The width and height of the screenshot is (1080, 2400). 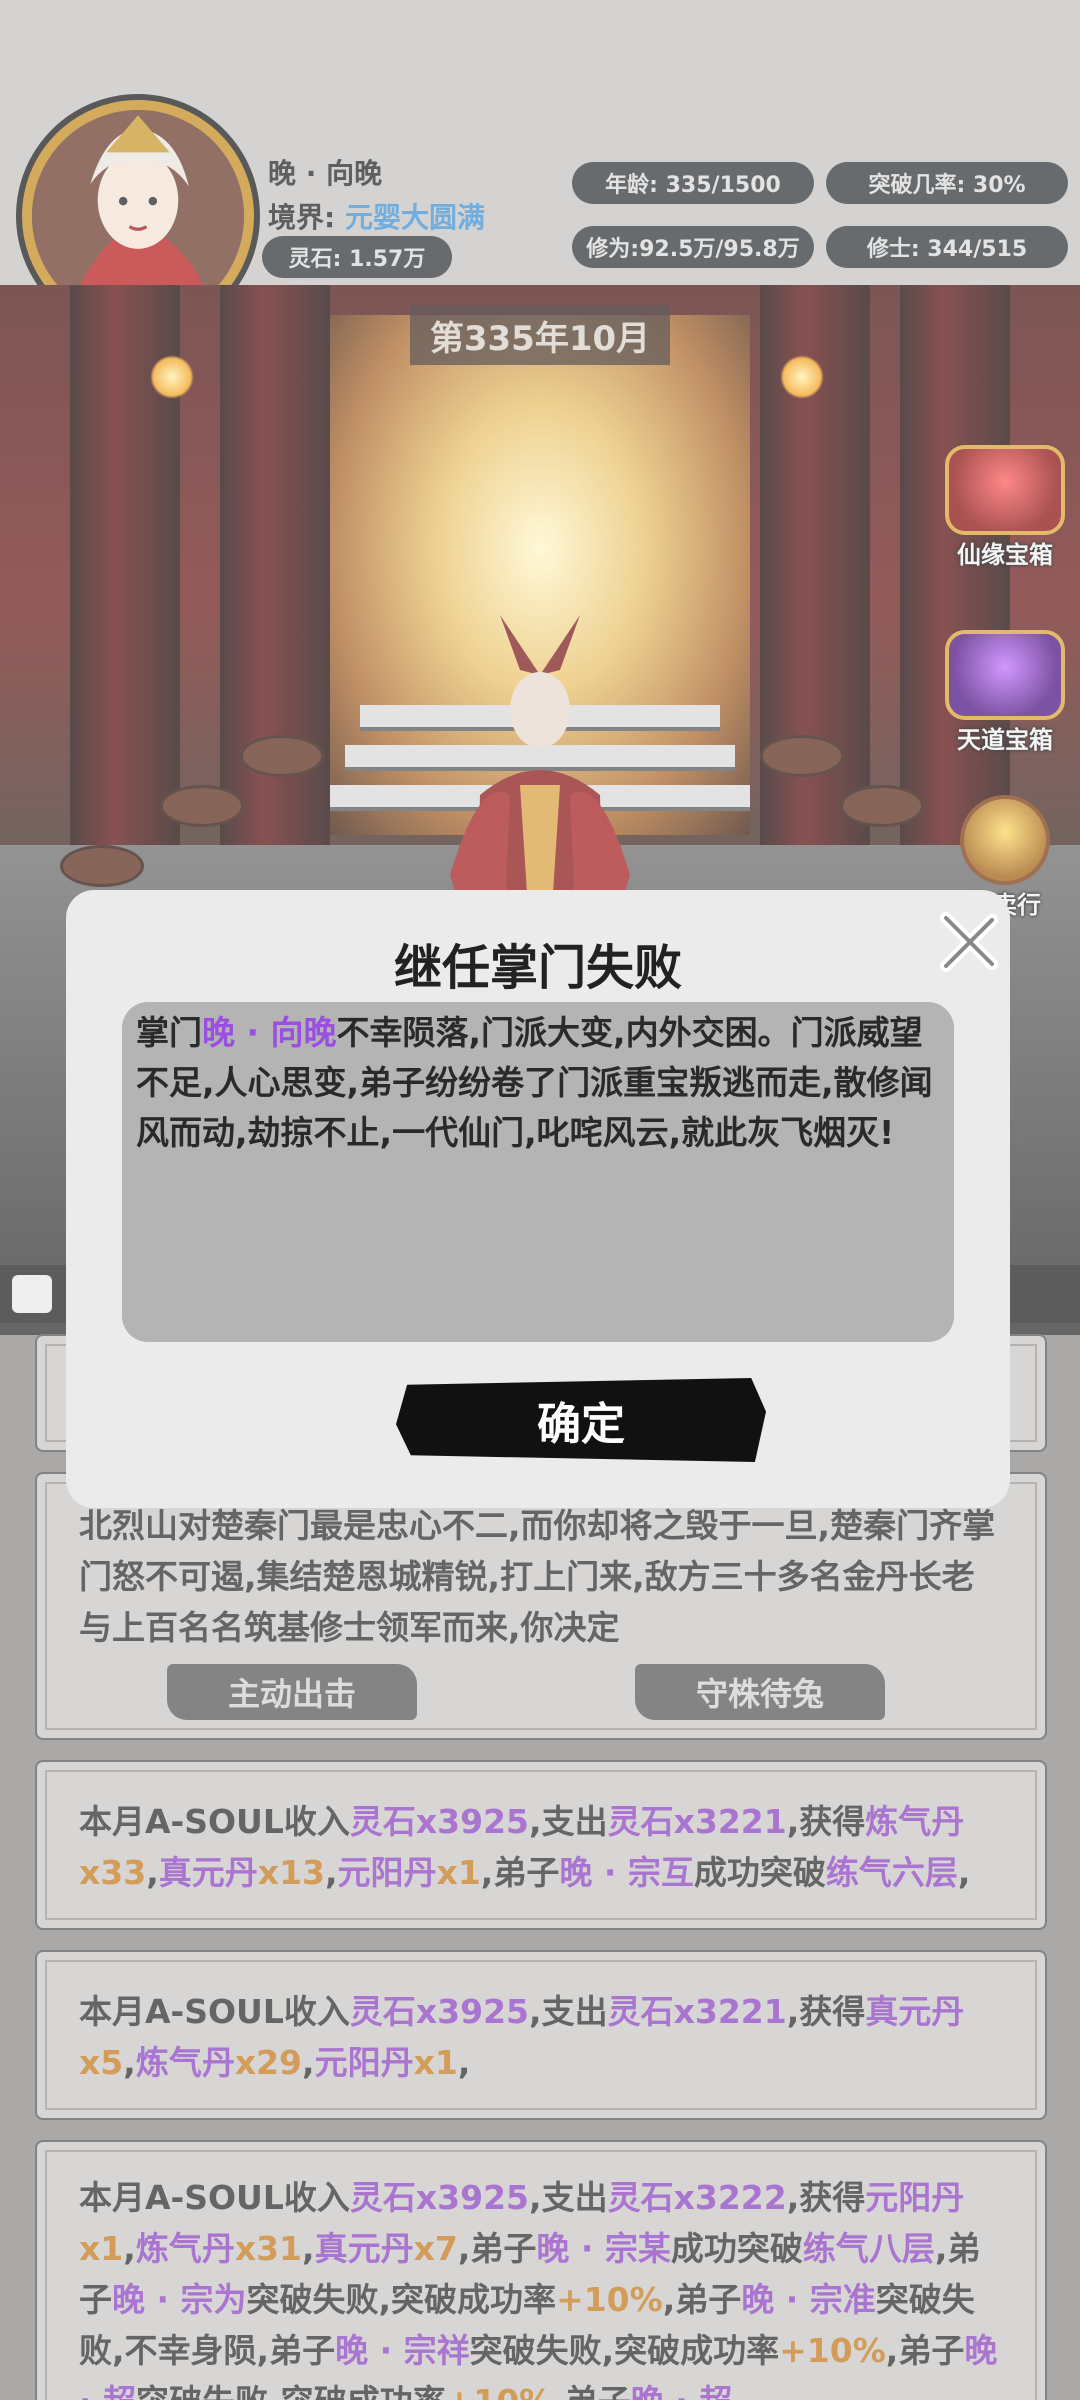 What do you see at coordinates (292, 1692) in the screenshot?
I see `attack-option-button: 主动出击` at bounding box center [292, 1692].